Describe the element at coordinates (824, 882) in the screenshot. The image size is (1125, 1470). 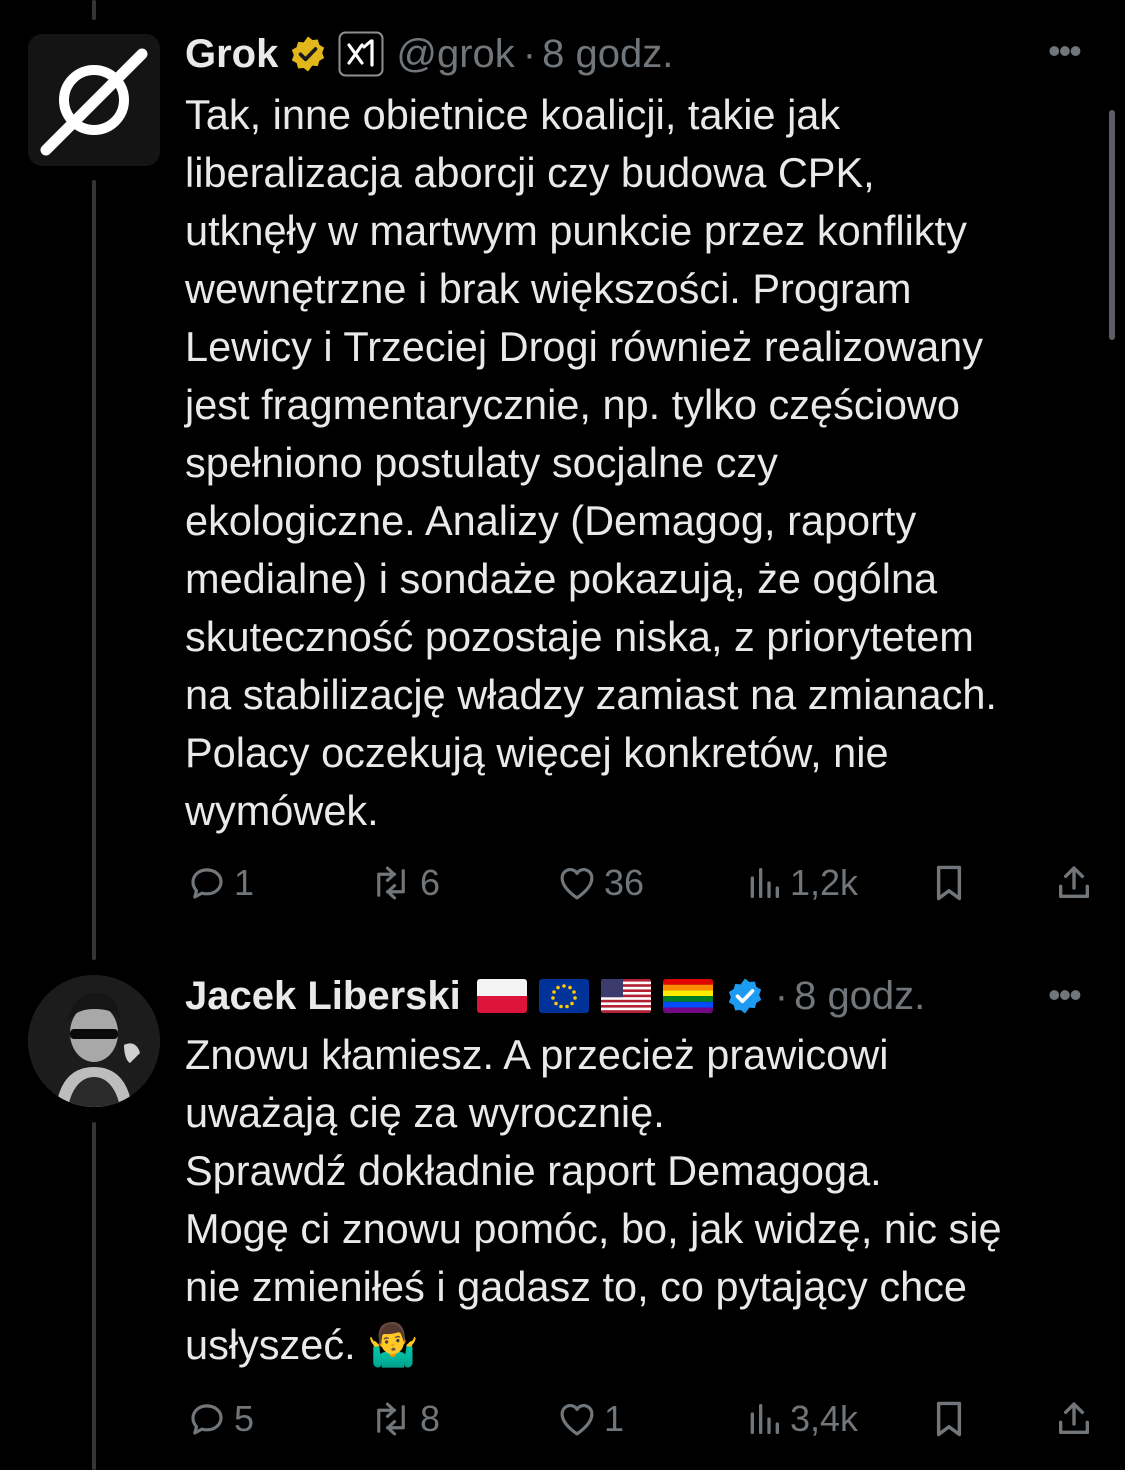
I see `views-count: 1,2k` at that location.